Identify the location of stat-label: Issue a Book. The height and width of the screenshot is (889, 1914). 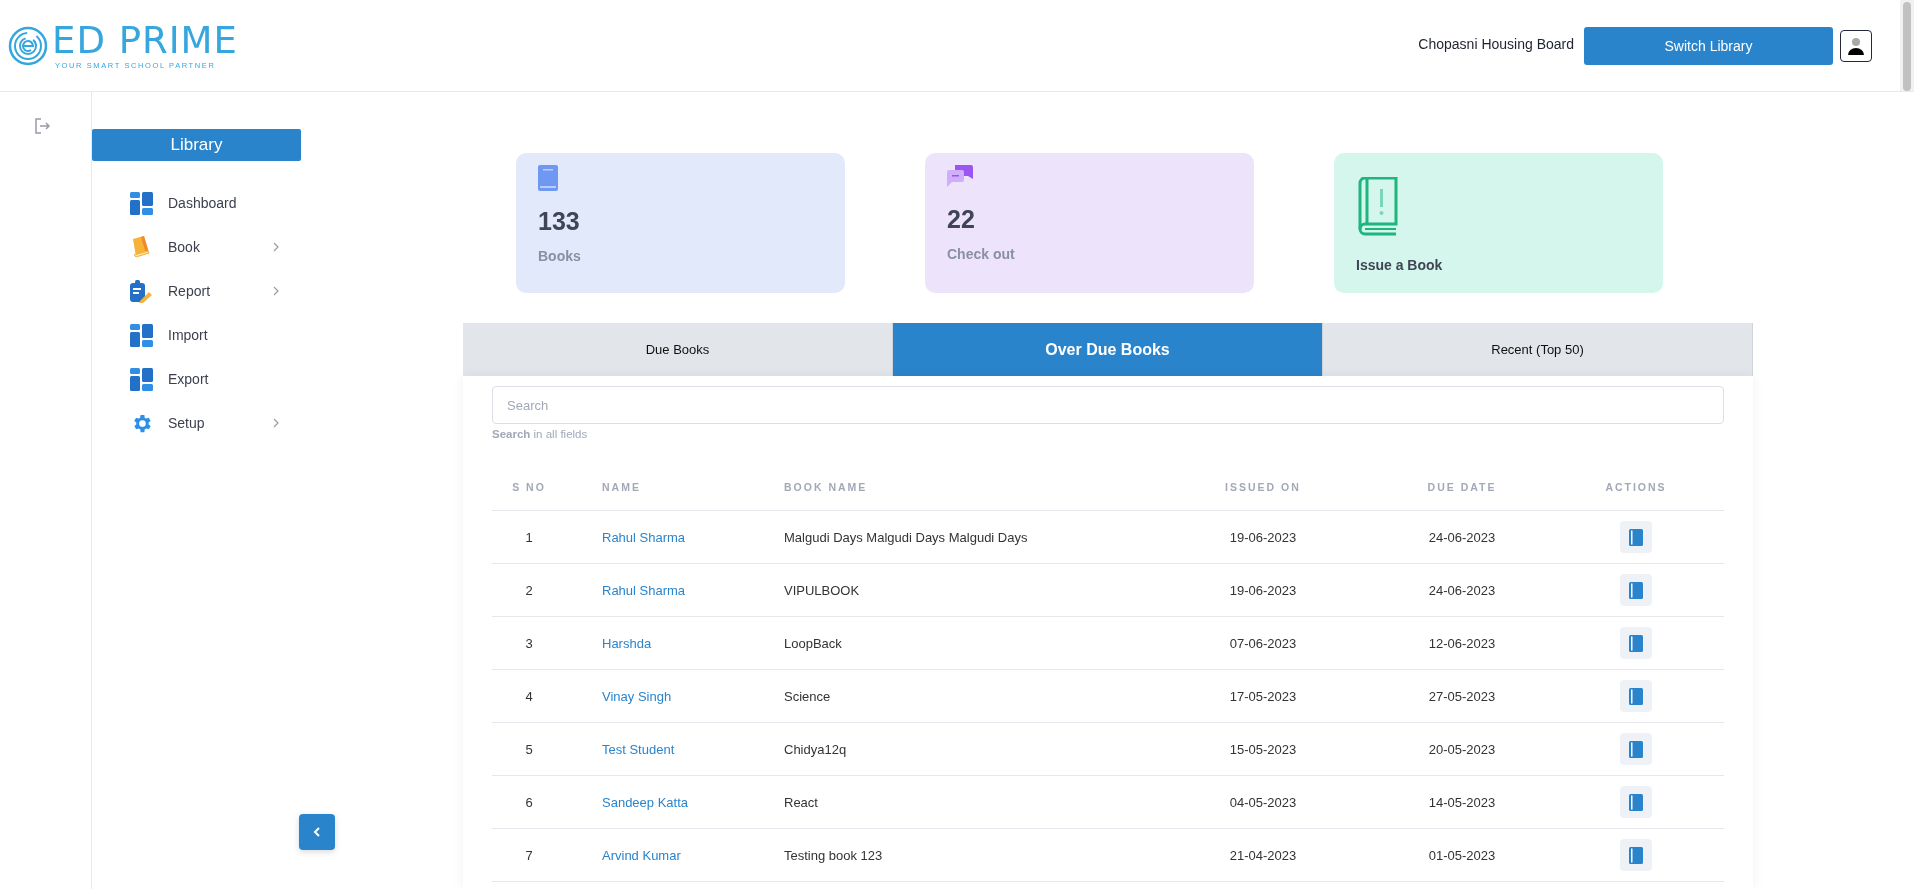
(1399, 265).